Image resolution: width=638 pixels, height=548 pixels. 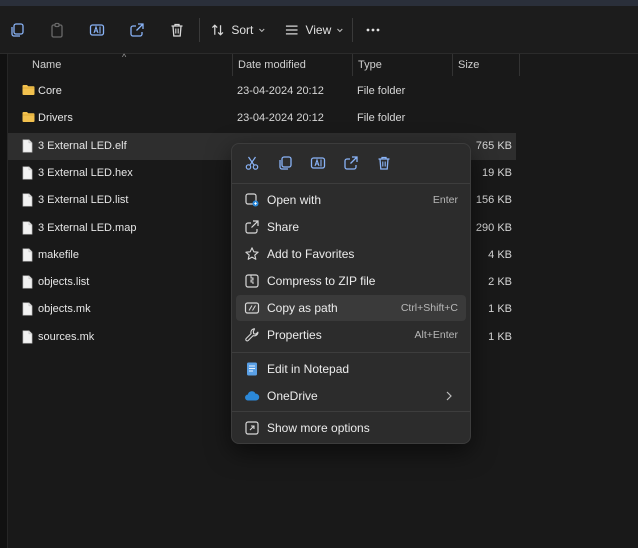 What do you see at coordinates (351, 335) in the screenshot?
I see `menu-item-properties: Properties Alt+Enter` at bounding box center [351, 335].